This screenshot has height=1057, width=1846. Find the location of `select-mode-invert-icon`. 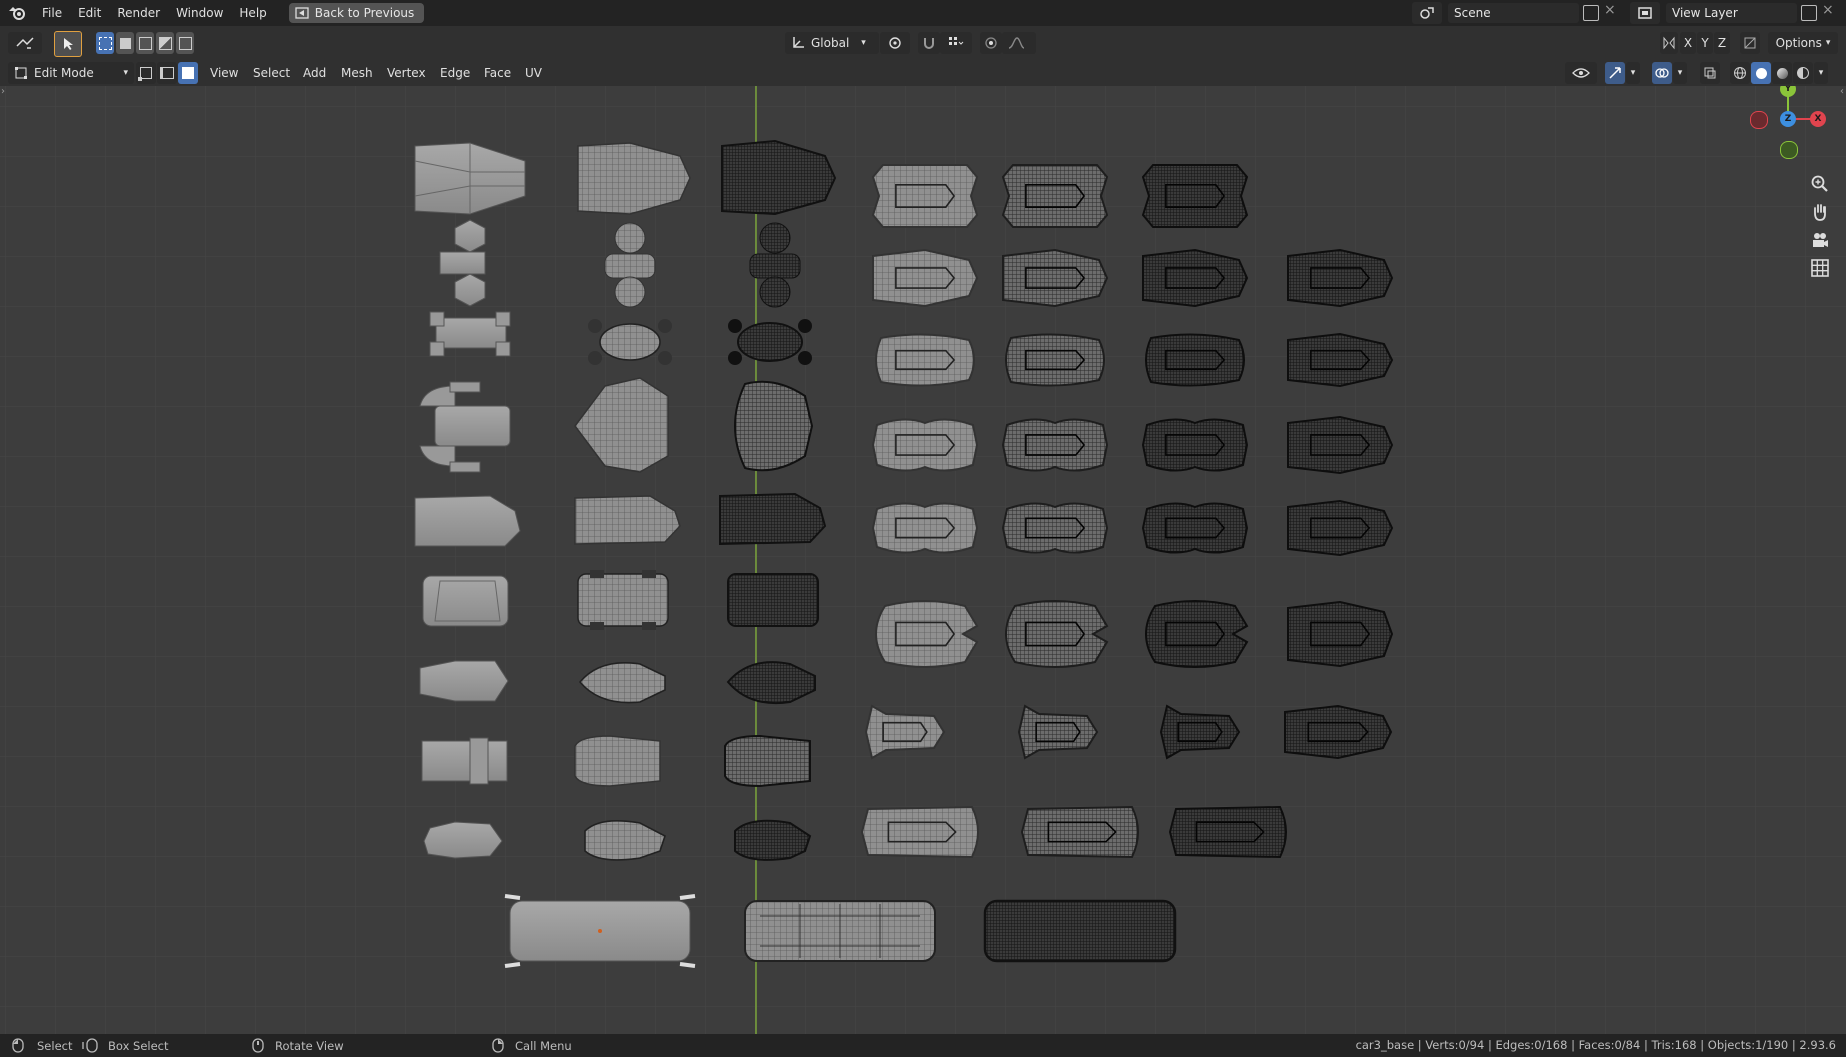

select-mode-invert-icon is located at coordinates (165, 43).